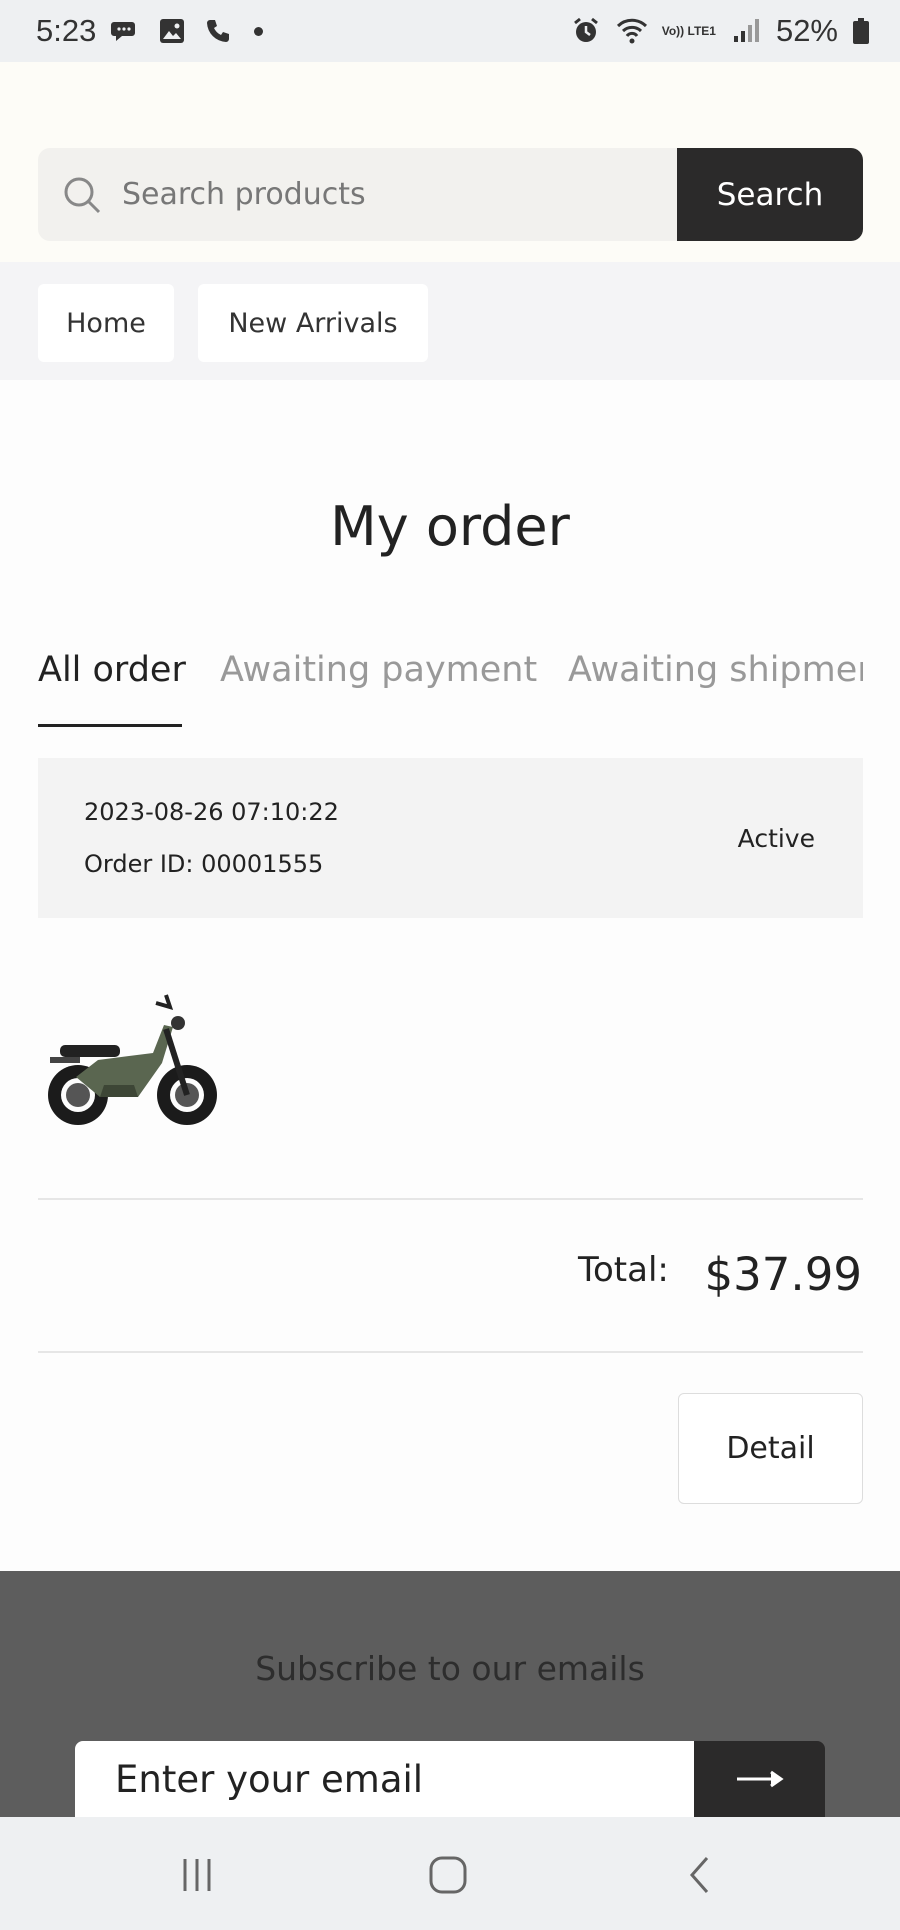  I want to click on recents-icon, so click(197, 1875).